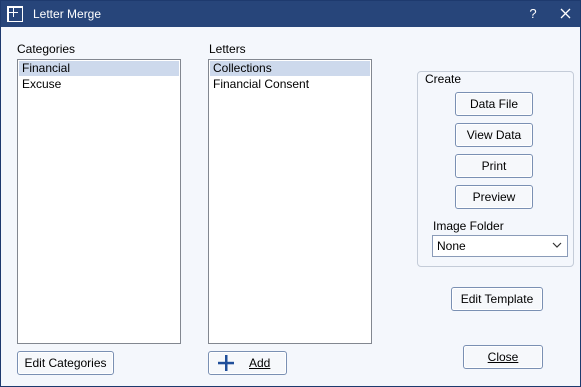 The image size is (581, 387). I want to click on image-folder-select: None, so click(500, 246).